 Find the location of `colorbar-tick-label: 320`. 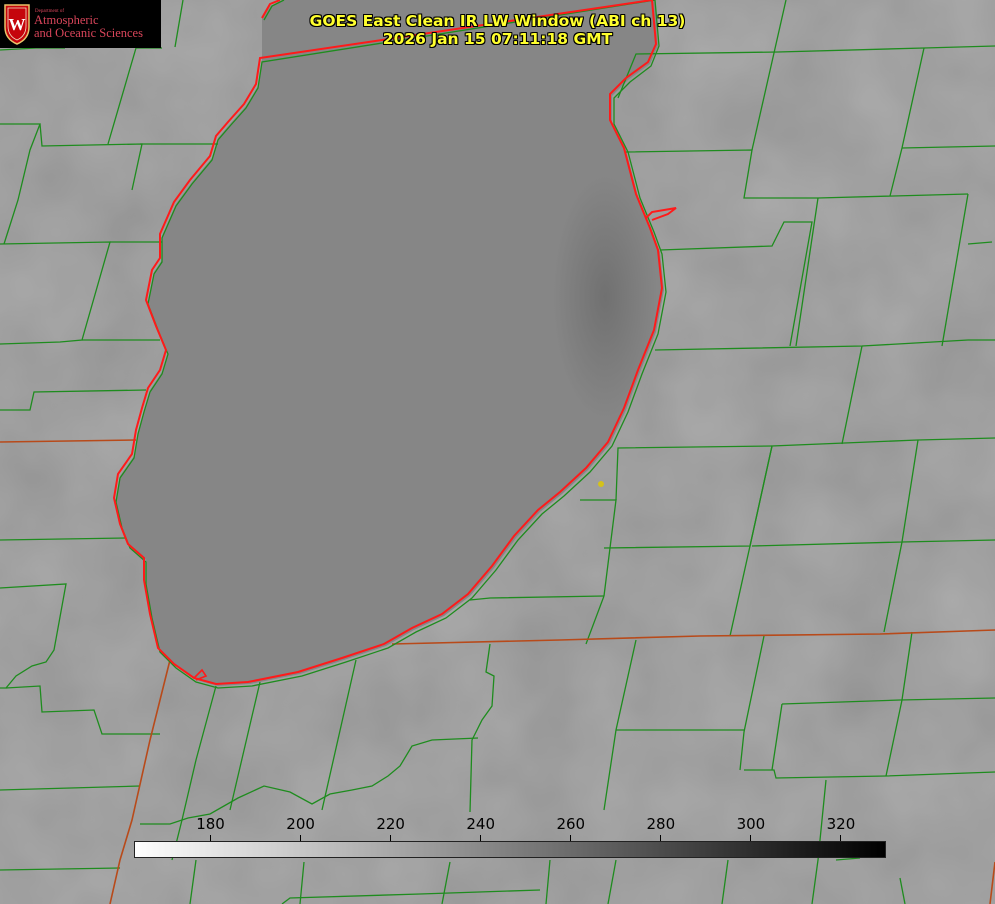

colorbar-tick-label: 320 is located at coordinates (841, 824).